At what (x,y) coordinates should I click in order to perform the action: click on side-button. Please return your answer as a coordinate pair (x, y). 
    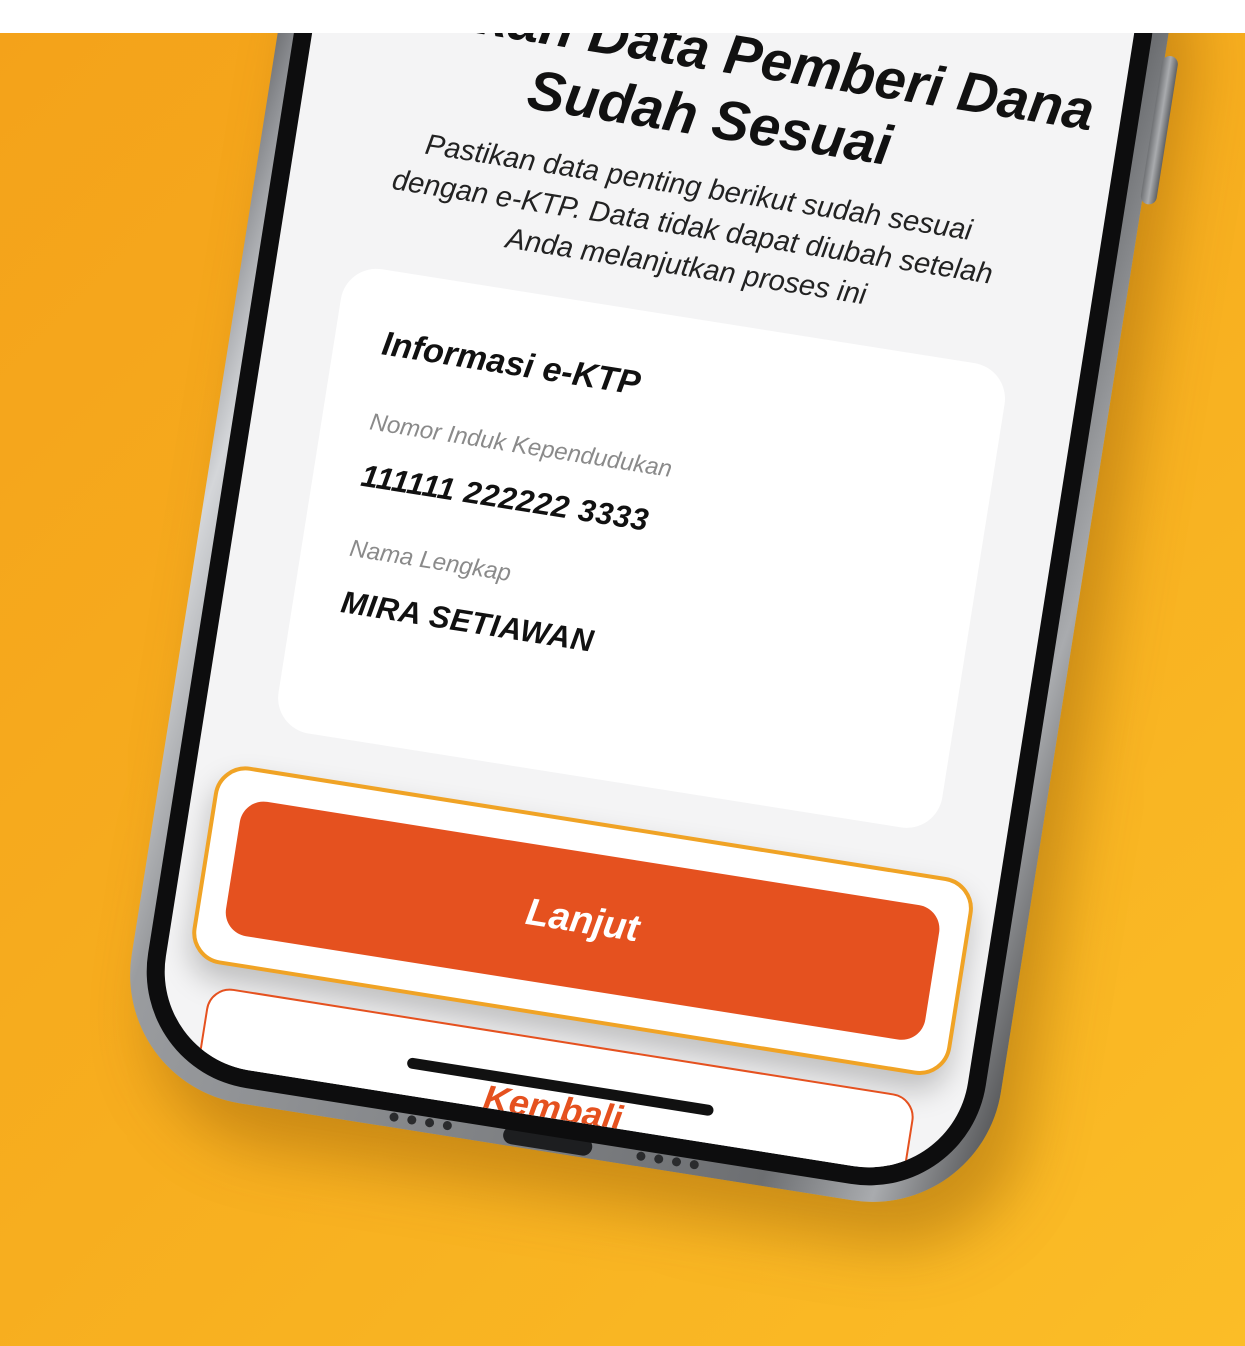
    Looking at the image, I should click on (1159, 130).